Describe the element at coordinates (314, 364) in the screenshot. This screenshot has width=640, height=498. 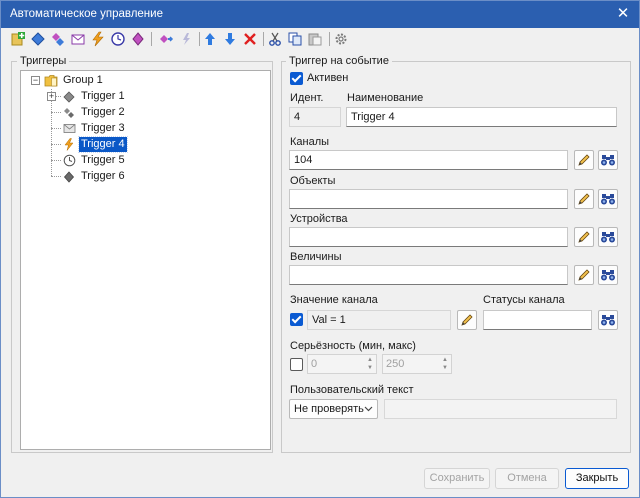
I see `severity-min-value: 0` at that location.